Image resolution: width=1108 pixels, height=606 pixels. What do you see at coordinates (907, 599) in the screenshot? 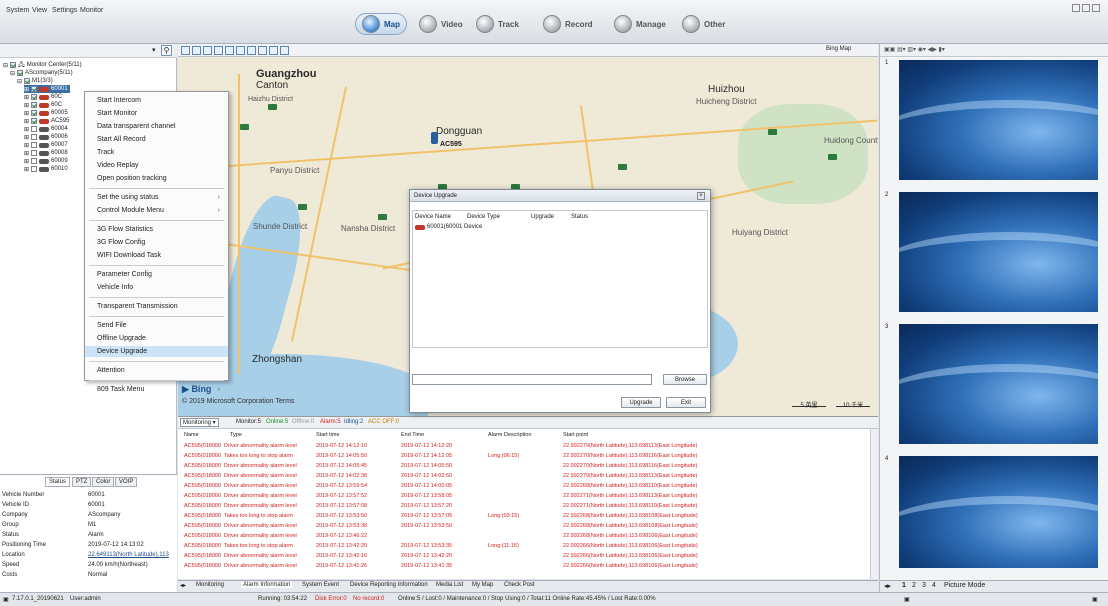
I see `status-icon-a: ▣` at bounding box center [907, 599].